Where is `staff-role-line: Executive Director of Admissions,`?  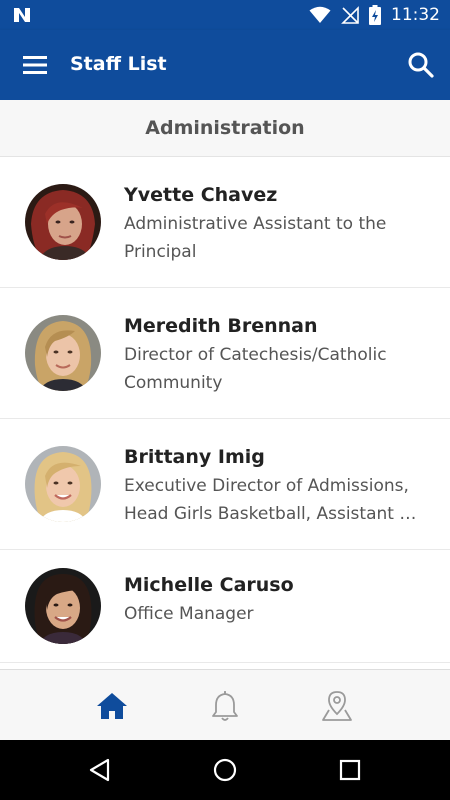
staff-role-line: Executive Director of Admissions, is located at coordinates (266, 486).